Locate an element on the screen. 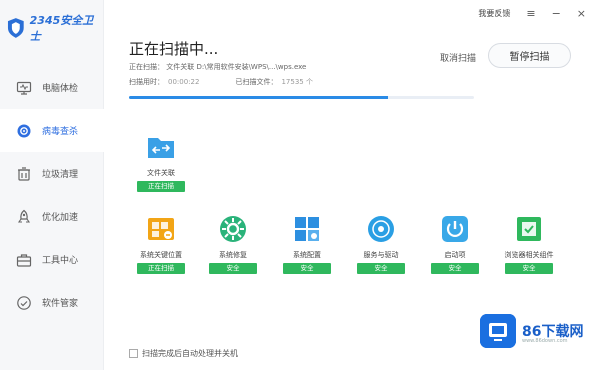 The width and height of the screenshot is (596, 370). current-scan-target: 正在扫描： 文件关联 D:\常用软件安装\WPS\...\wps.exe is located at coordinates (217, 67).